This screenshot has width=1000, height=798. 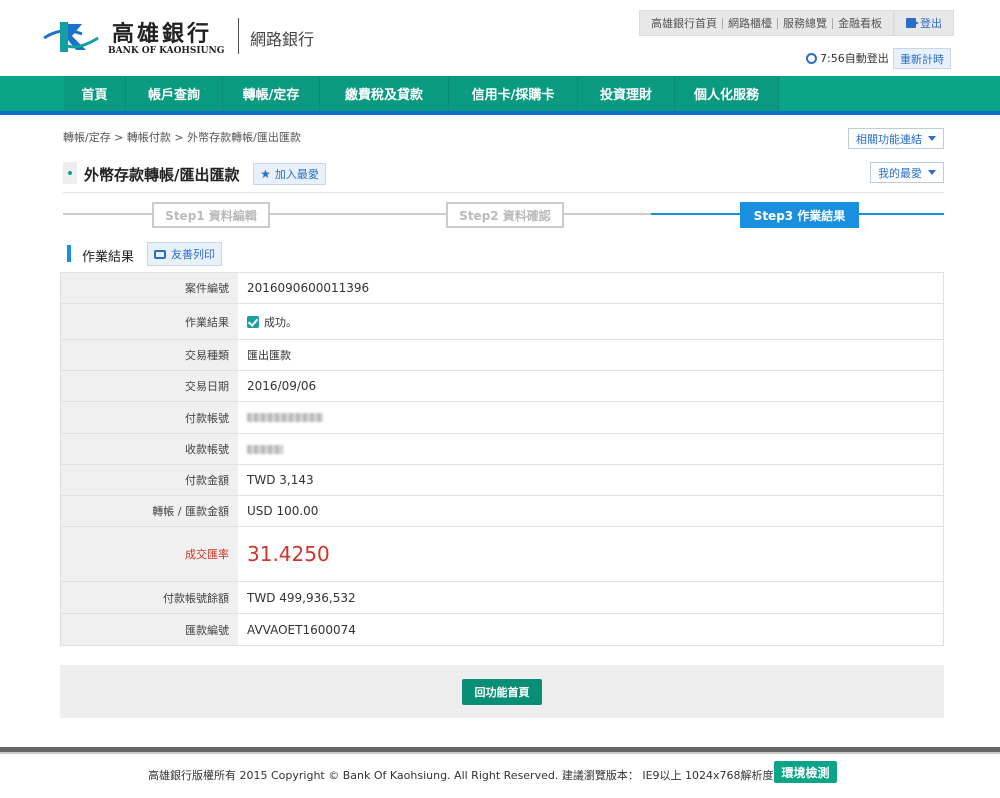 What do you see at coordinates (271, 93) in the screenshot?
I see `nav-item-transfer: 轉帳/定存` at bounding box center [271, 93].